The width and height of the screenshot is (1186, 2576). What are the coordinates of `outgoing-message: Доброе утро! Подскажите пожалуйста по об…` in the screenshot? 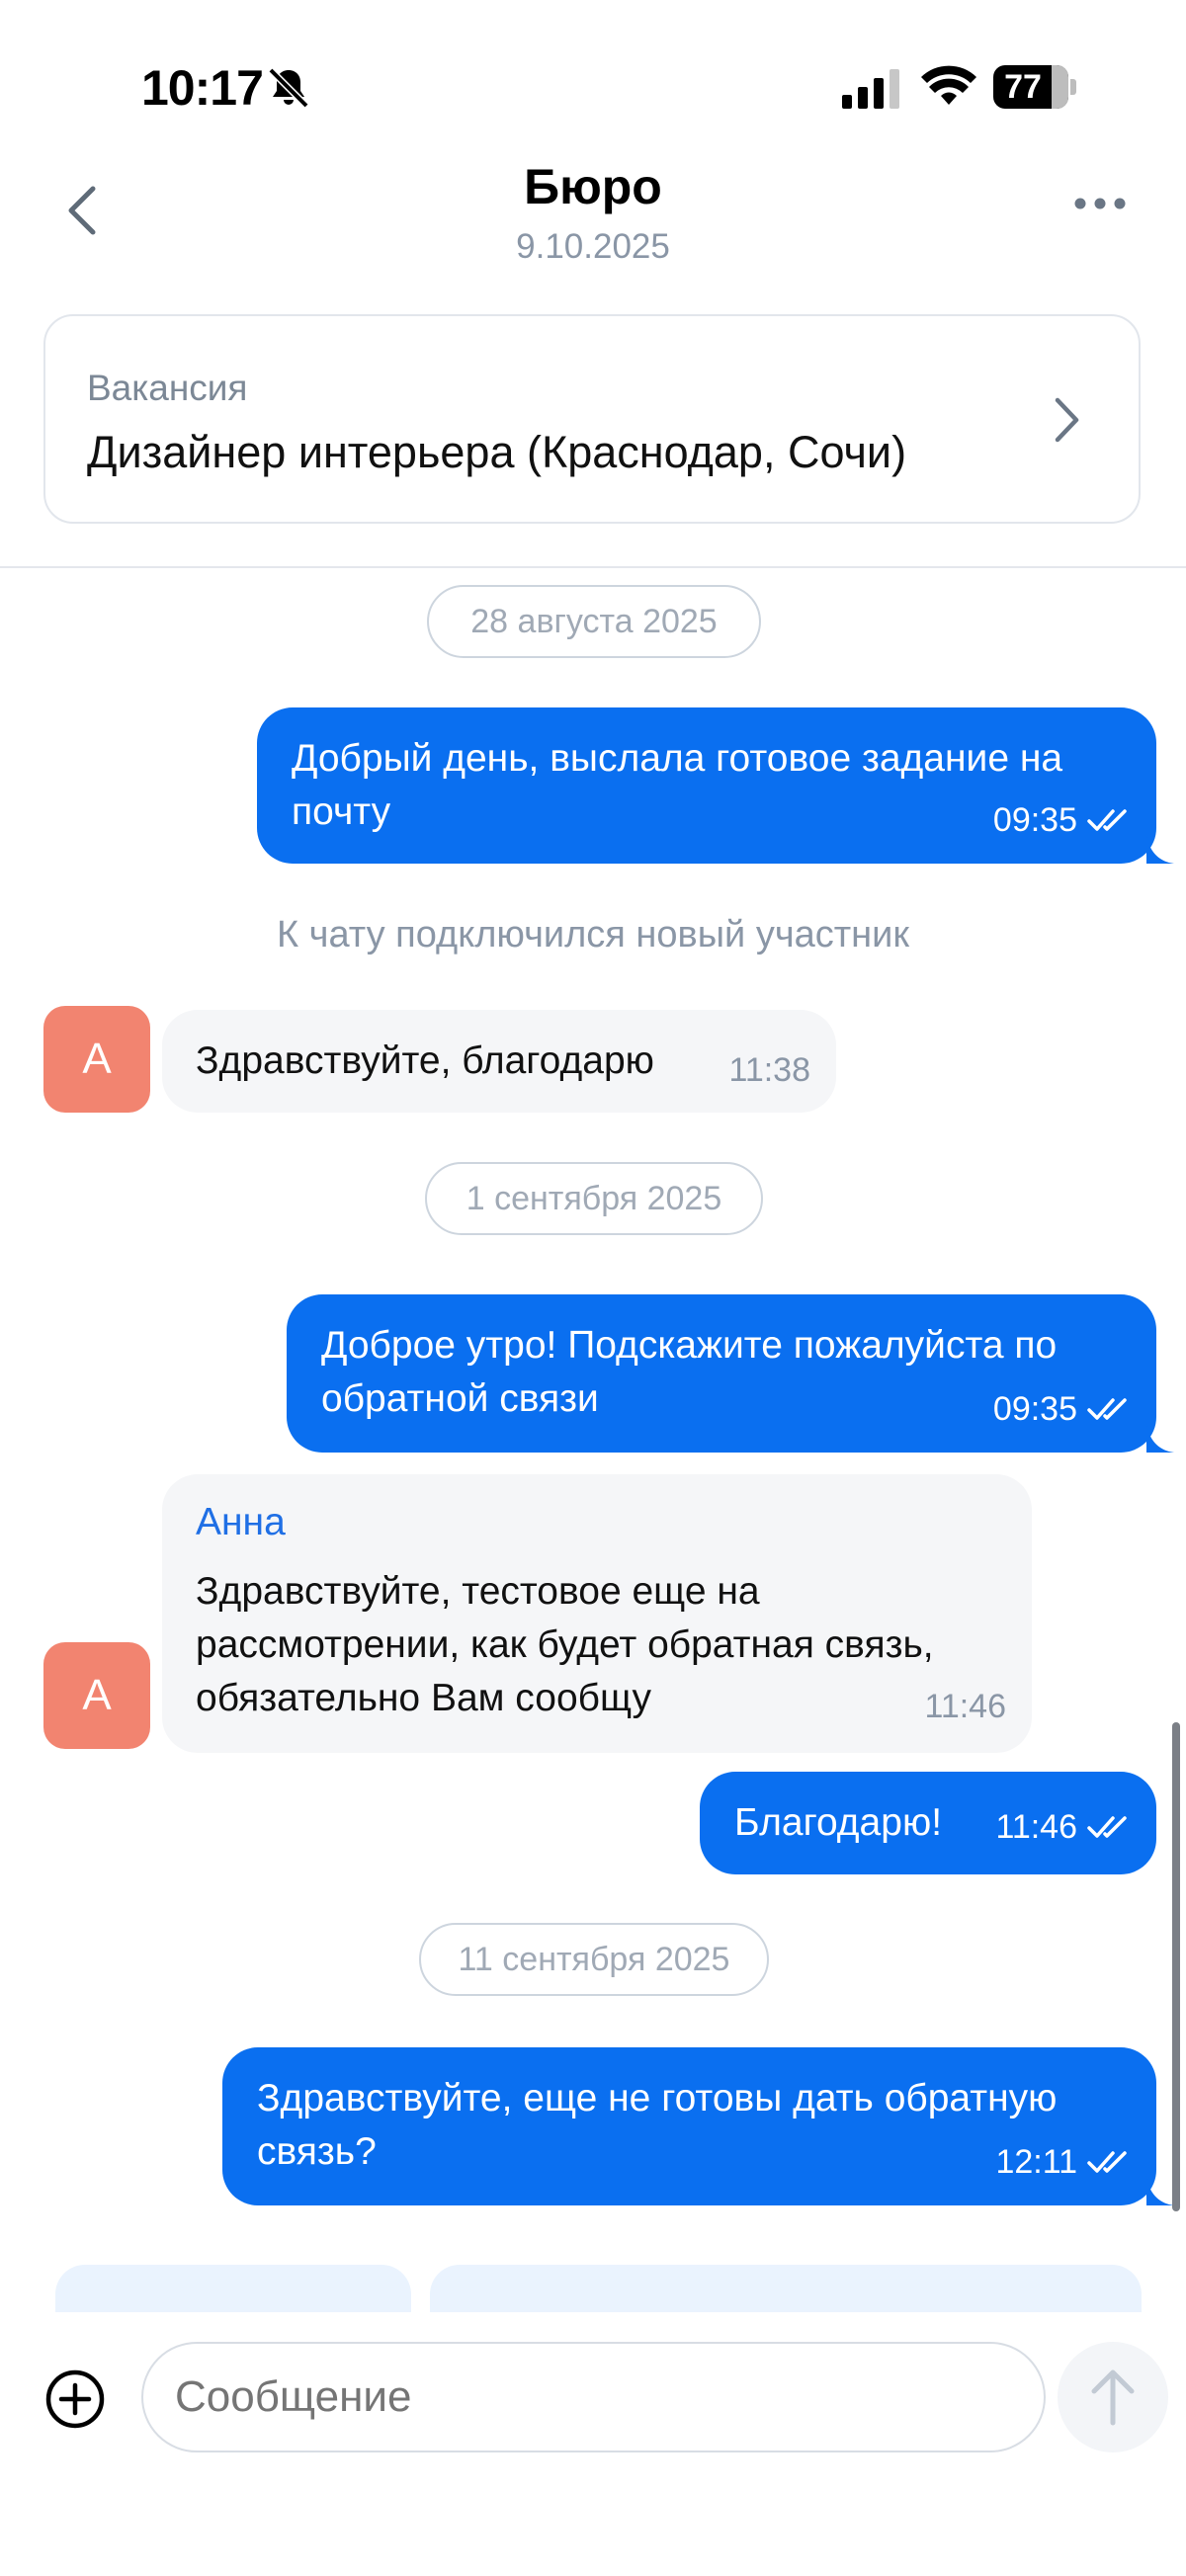 It's located at (721, 1373).